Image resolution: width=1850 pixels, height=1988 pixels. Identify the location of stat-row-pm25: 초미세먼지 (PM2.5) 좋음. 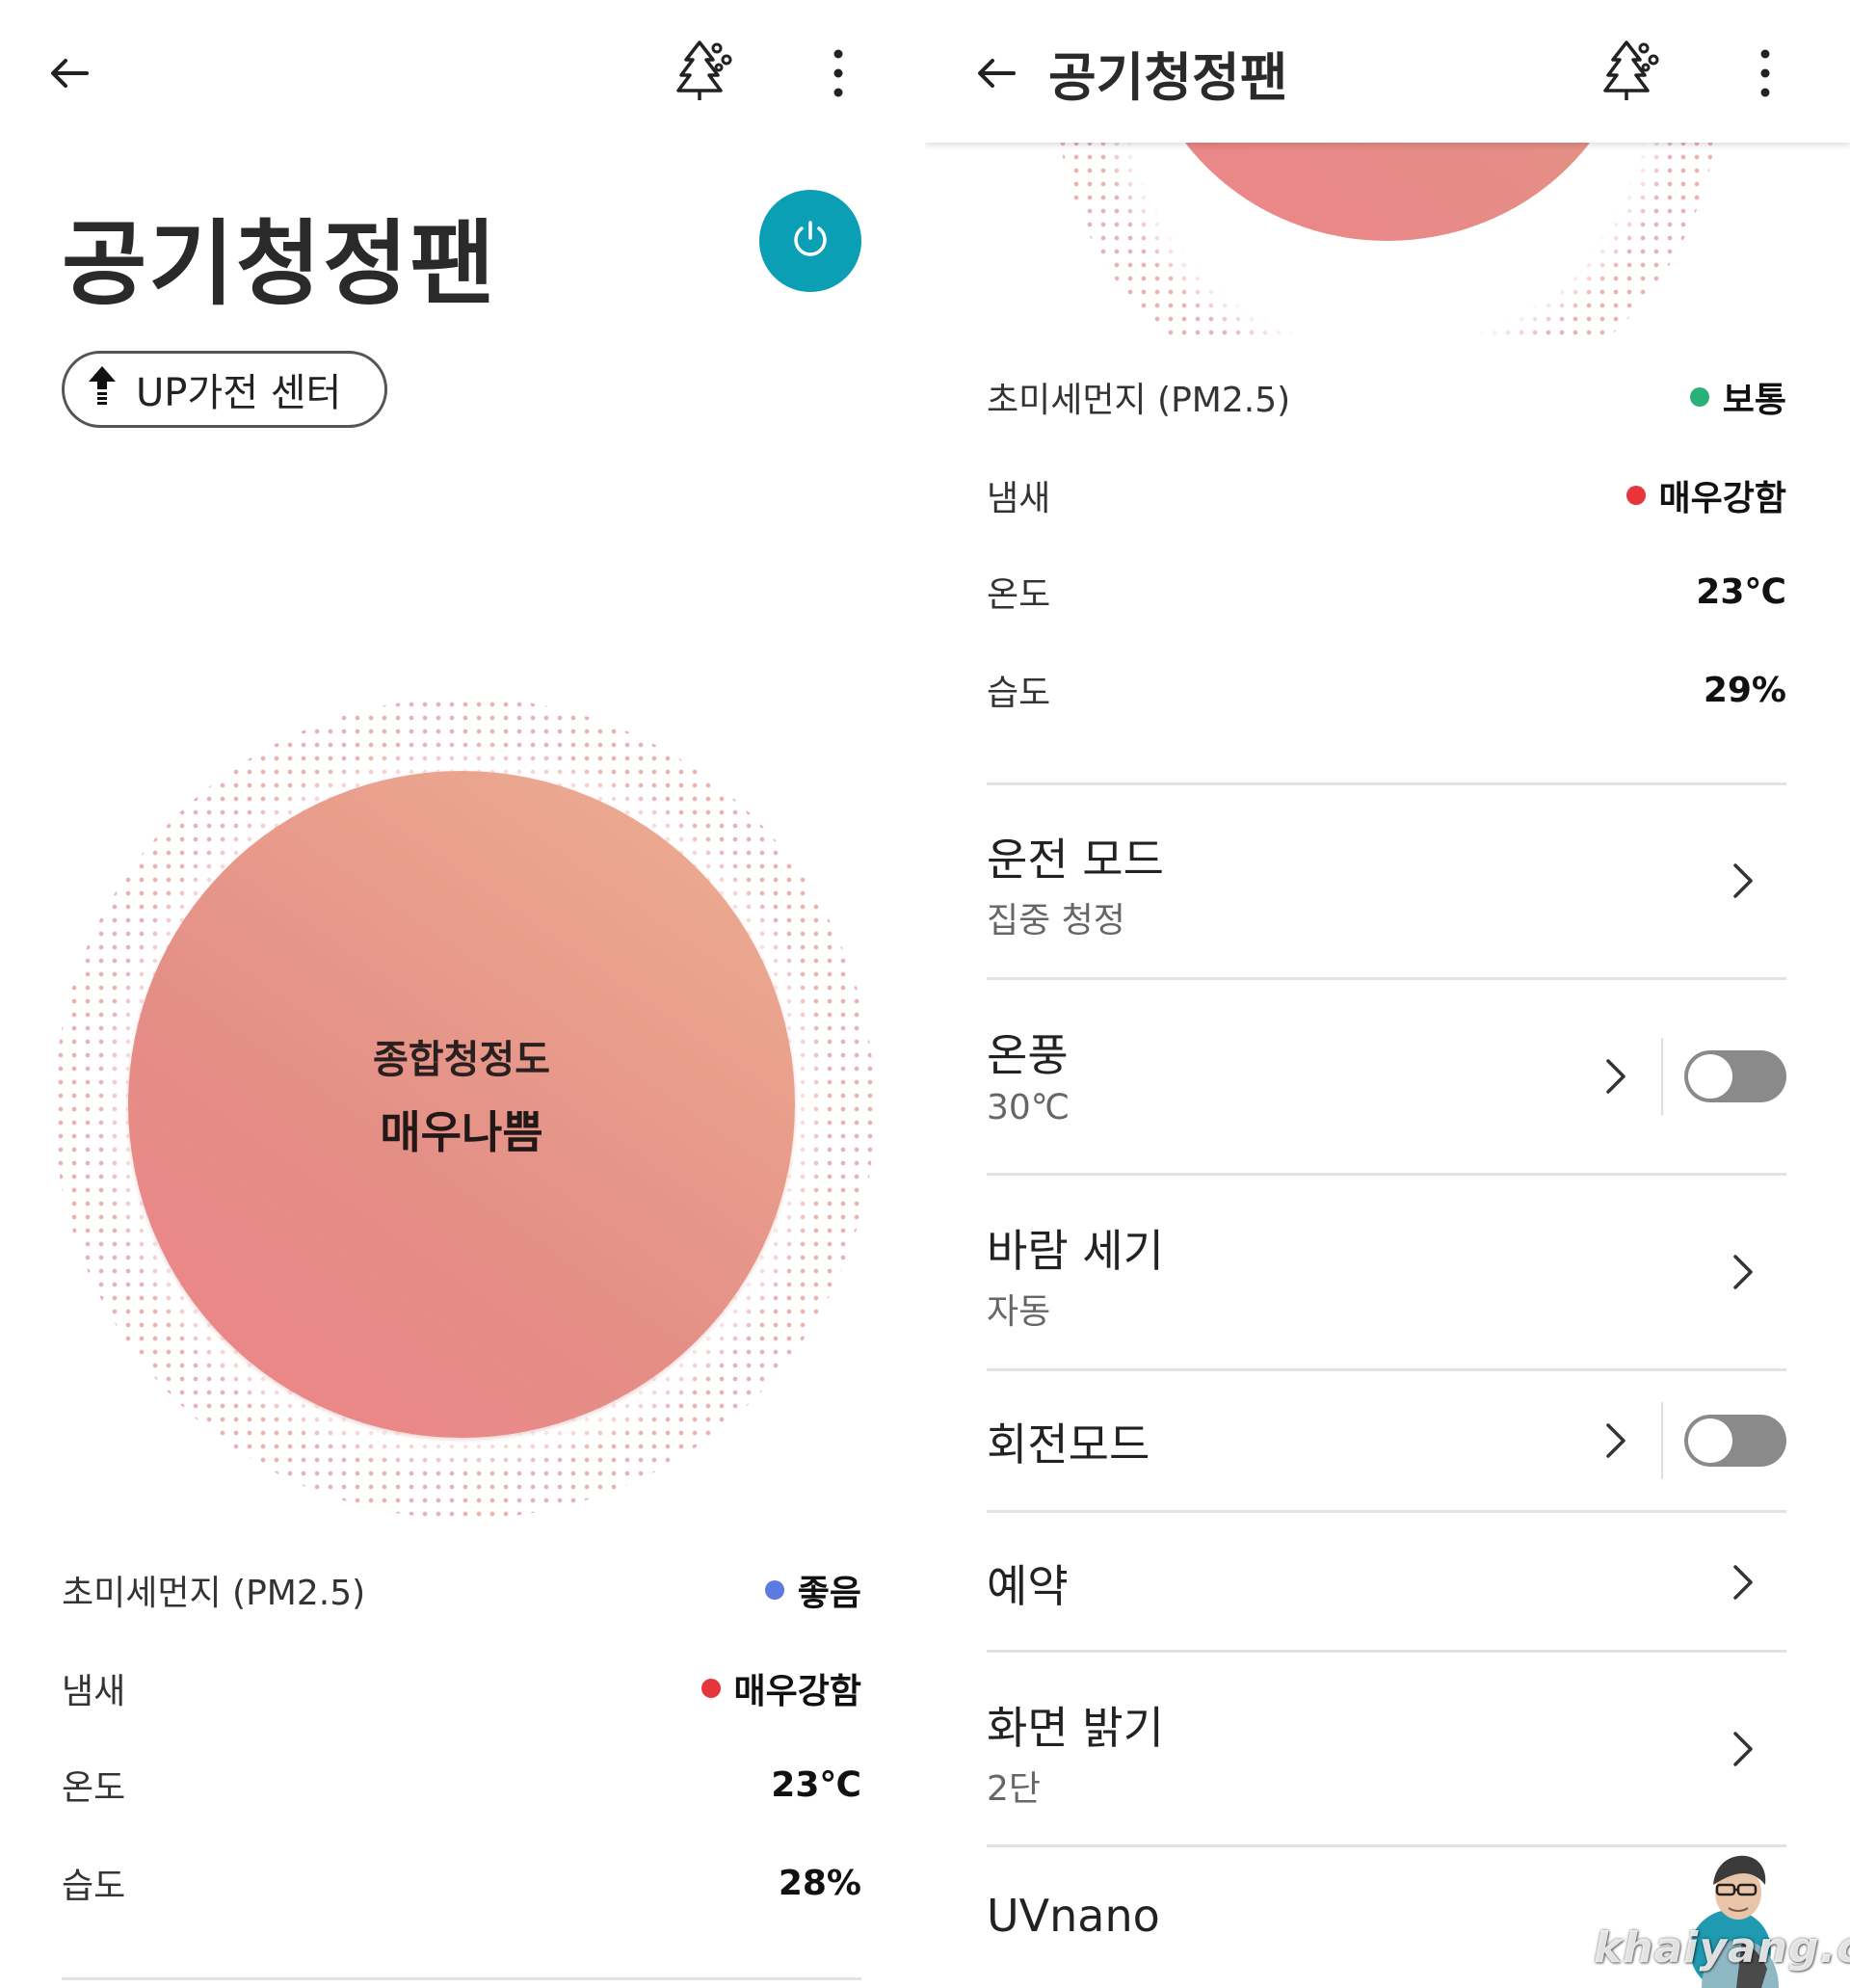
(461, 1590).